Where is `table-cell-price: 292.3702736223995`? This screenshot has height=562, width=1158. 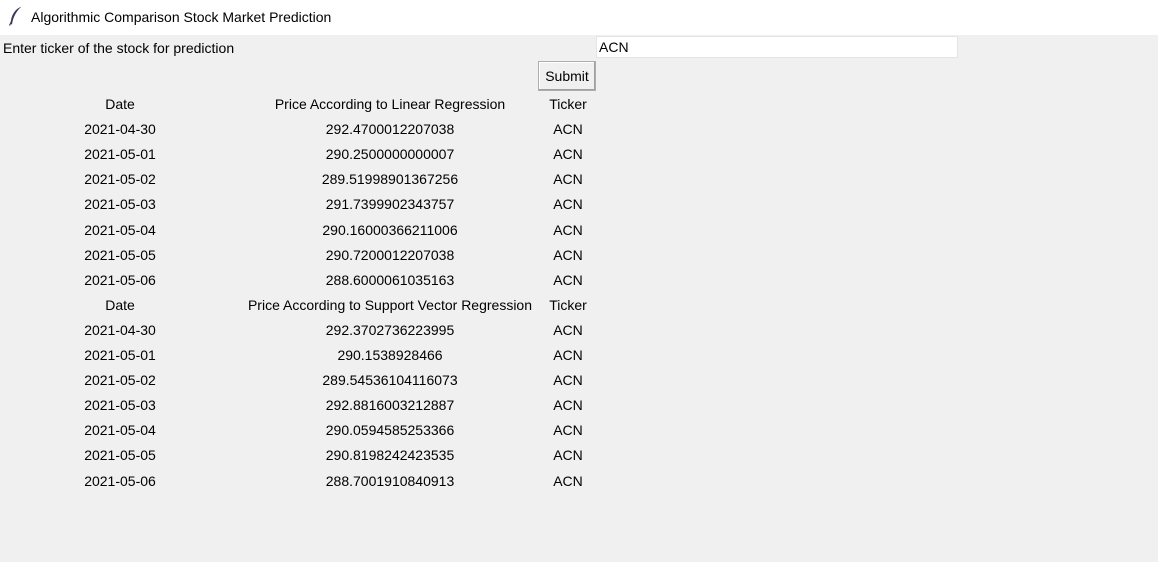 table-cell-price: 292.3702736223995 is located at coordinates (390, 330).